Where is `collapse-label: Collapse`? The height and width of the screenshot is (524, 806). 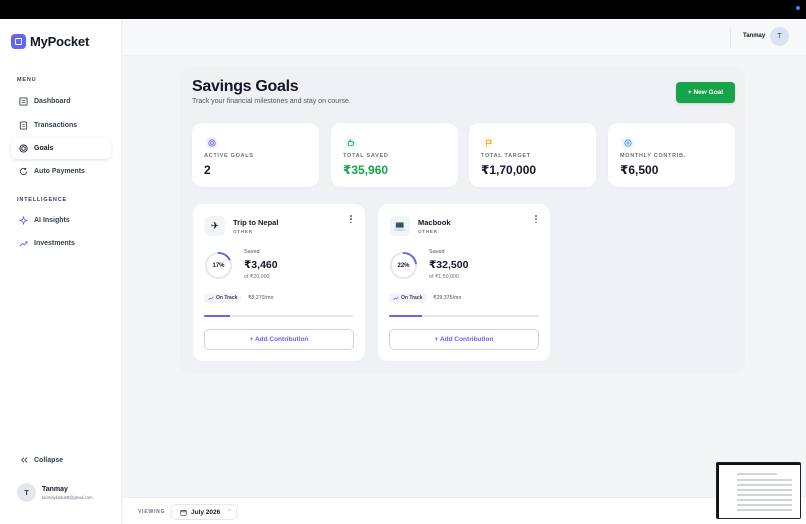
collapse-label: Collapse is located at coordinates (49, 460).